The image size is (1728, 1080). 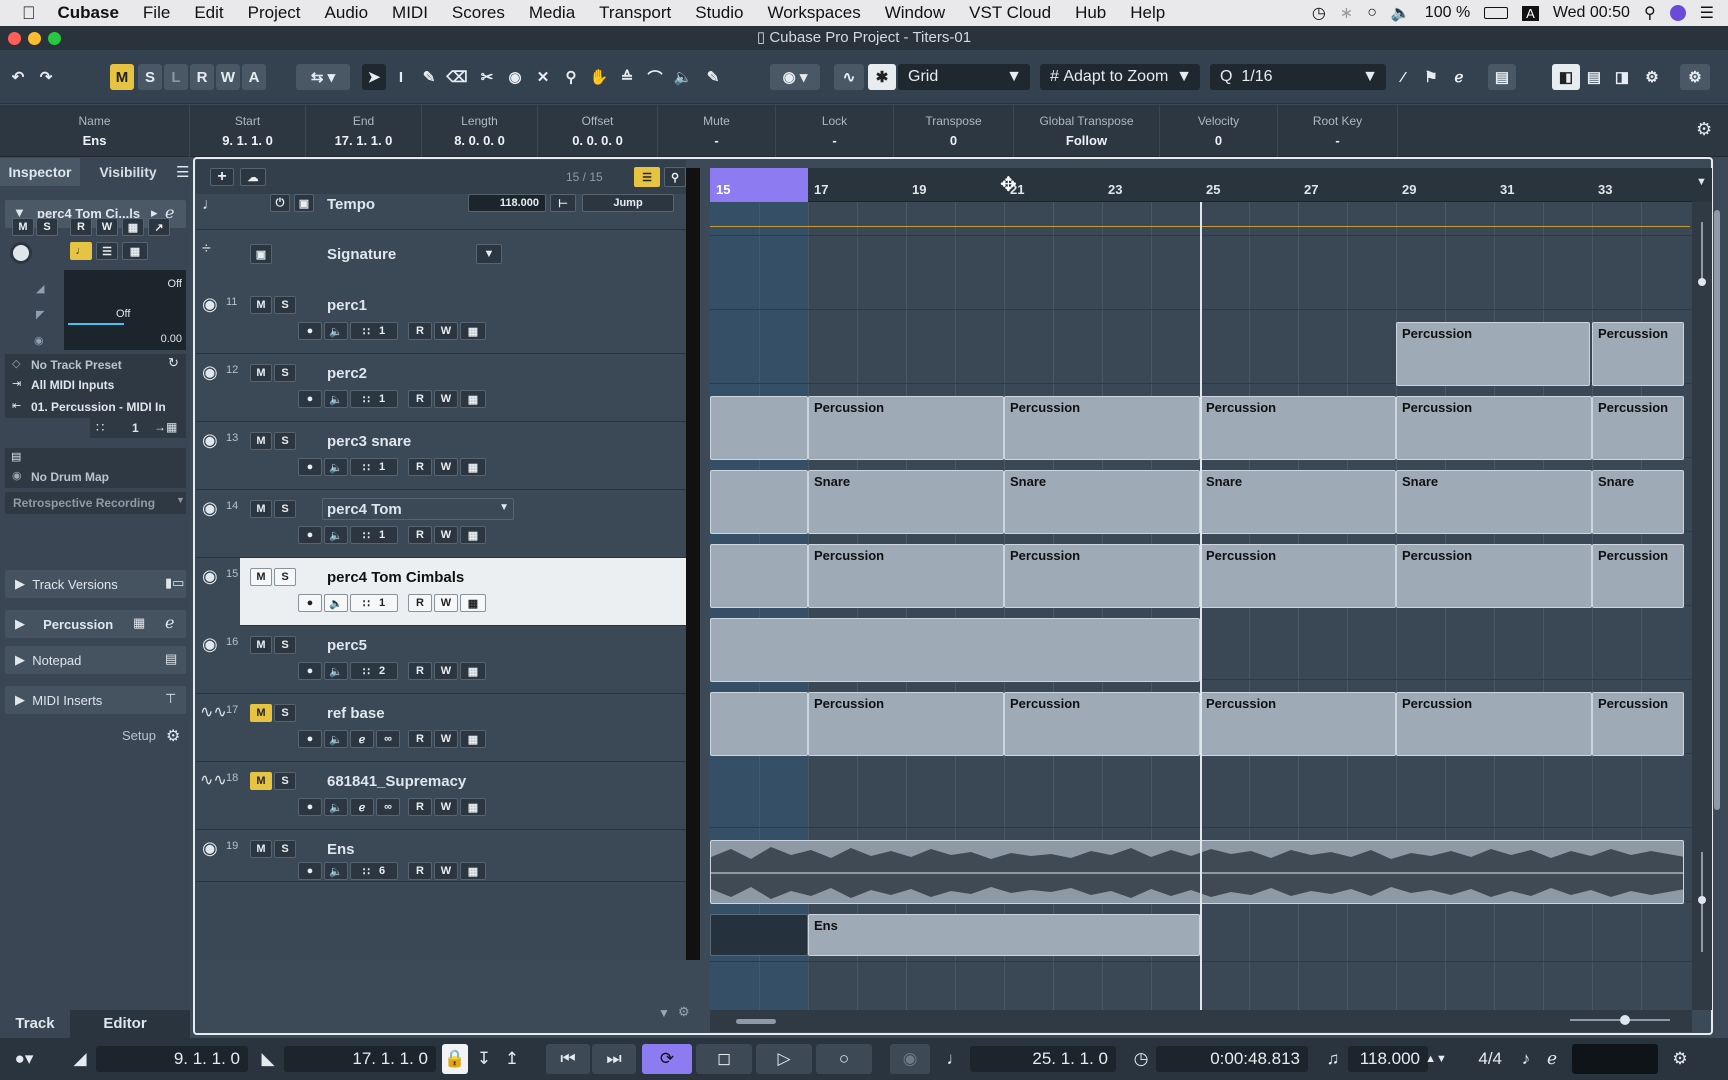 I want to click on menu-app-name: Cubase, so click(x=90, y=13).